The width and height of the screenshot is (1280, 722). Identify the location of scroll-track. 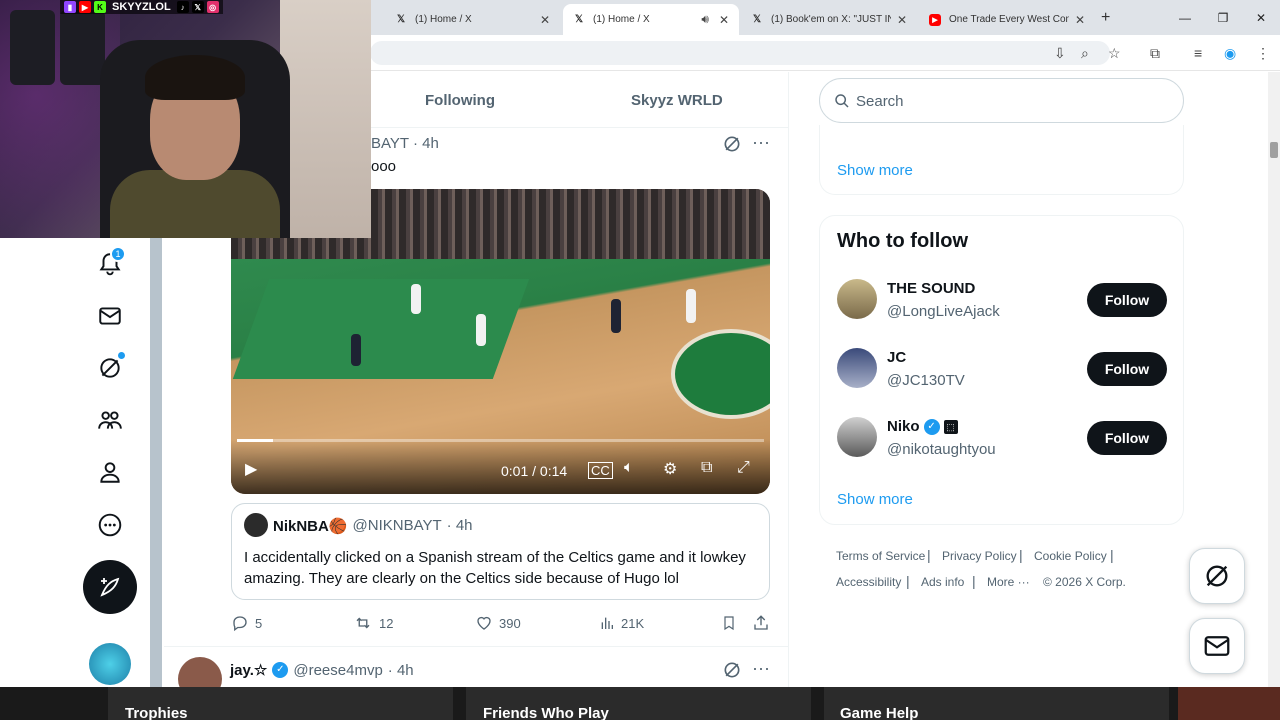
(156, 463).